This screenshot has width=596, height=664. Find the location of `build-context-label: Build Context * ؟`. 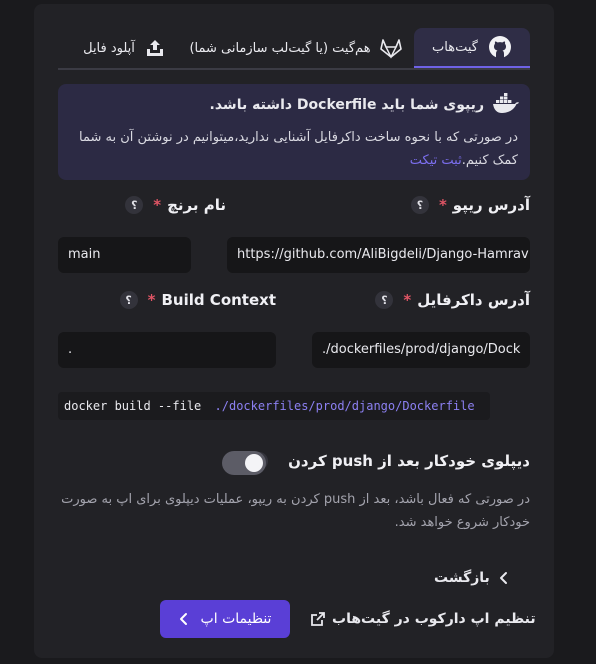

build-context-label: Build Context * ؟ is located at coordinates (197, 300).